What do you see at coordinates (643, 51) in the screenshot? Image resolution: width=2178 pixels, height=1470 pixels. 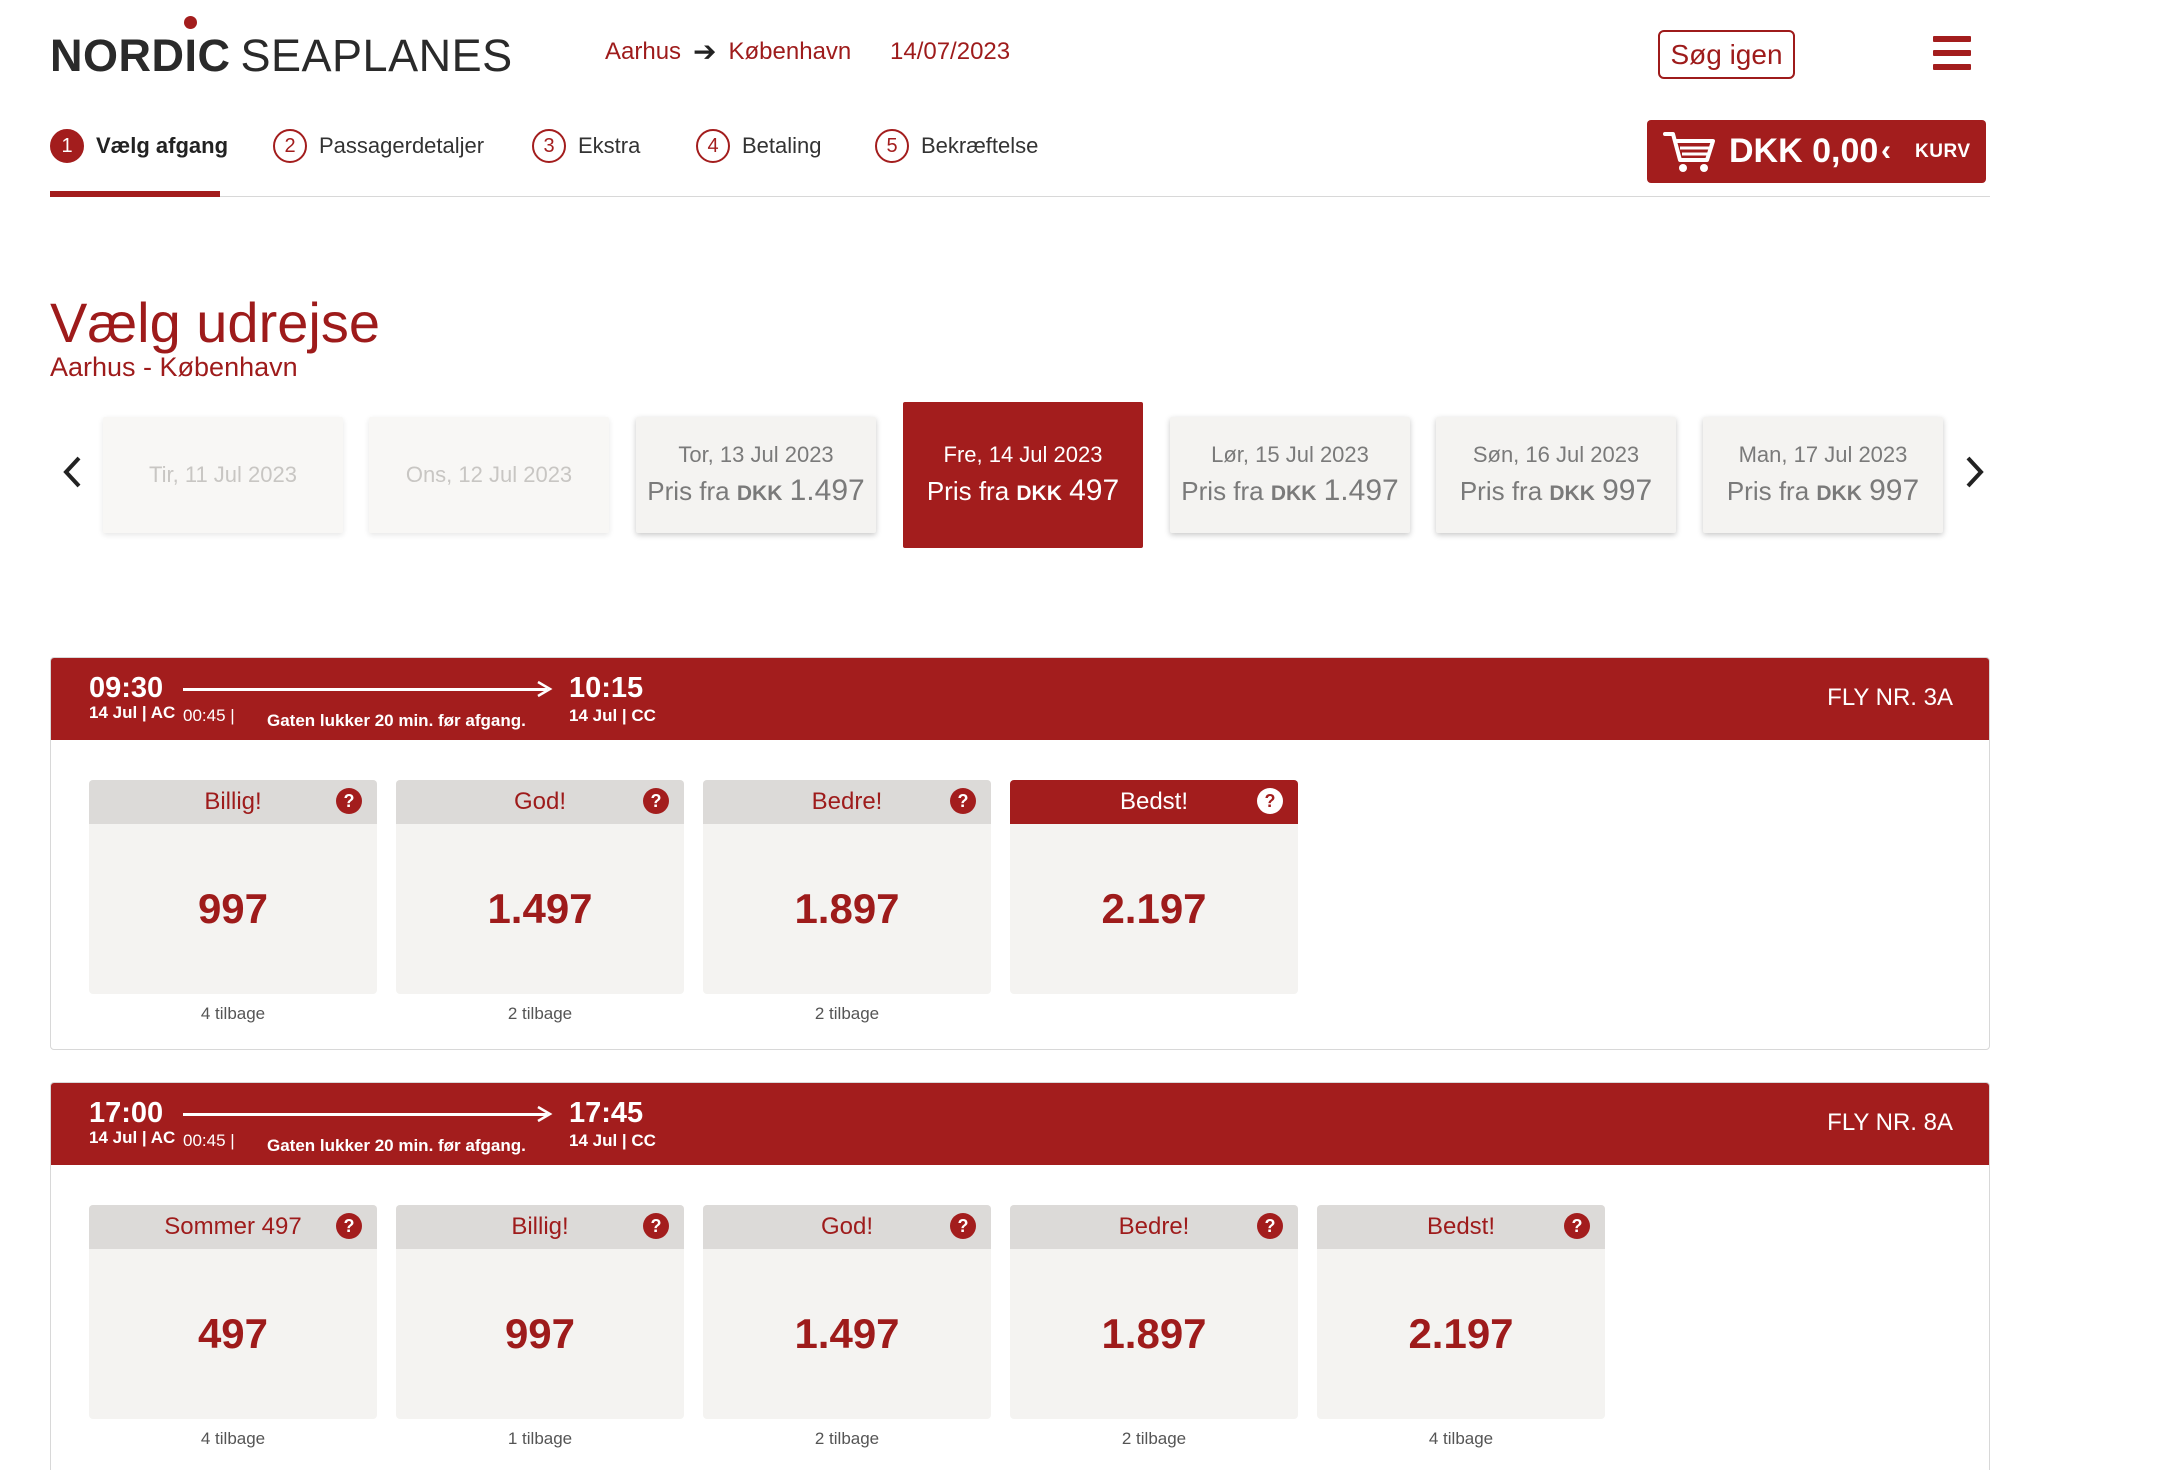 I see `route-from: Aarhus` at bounding box center [643, 51].